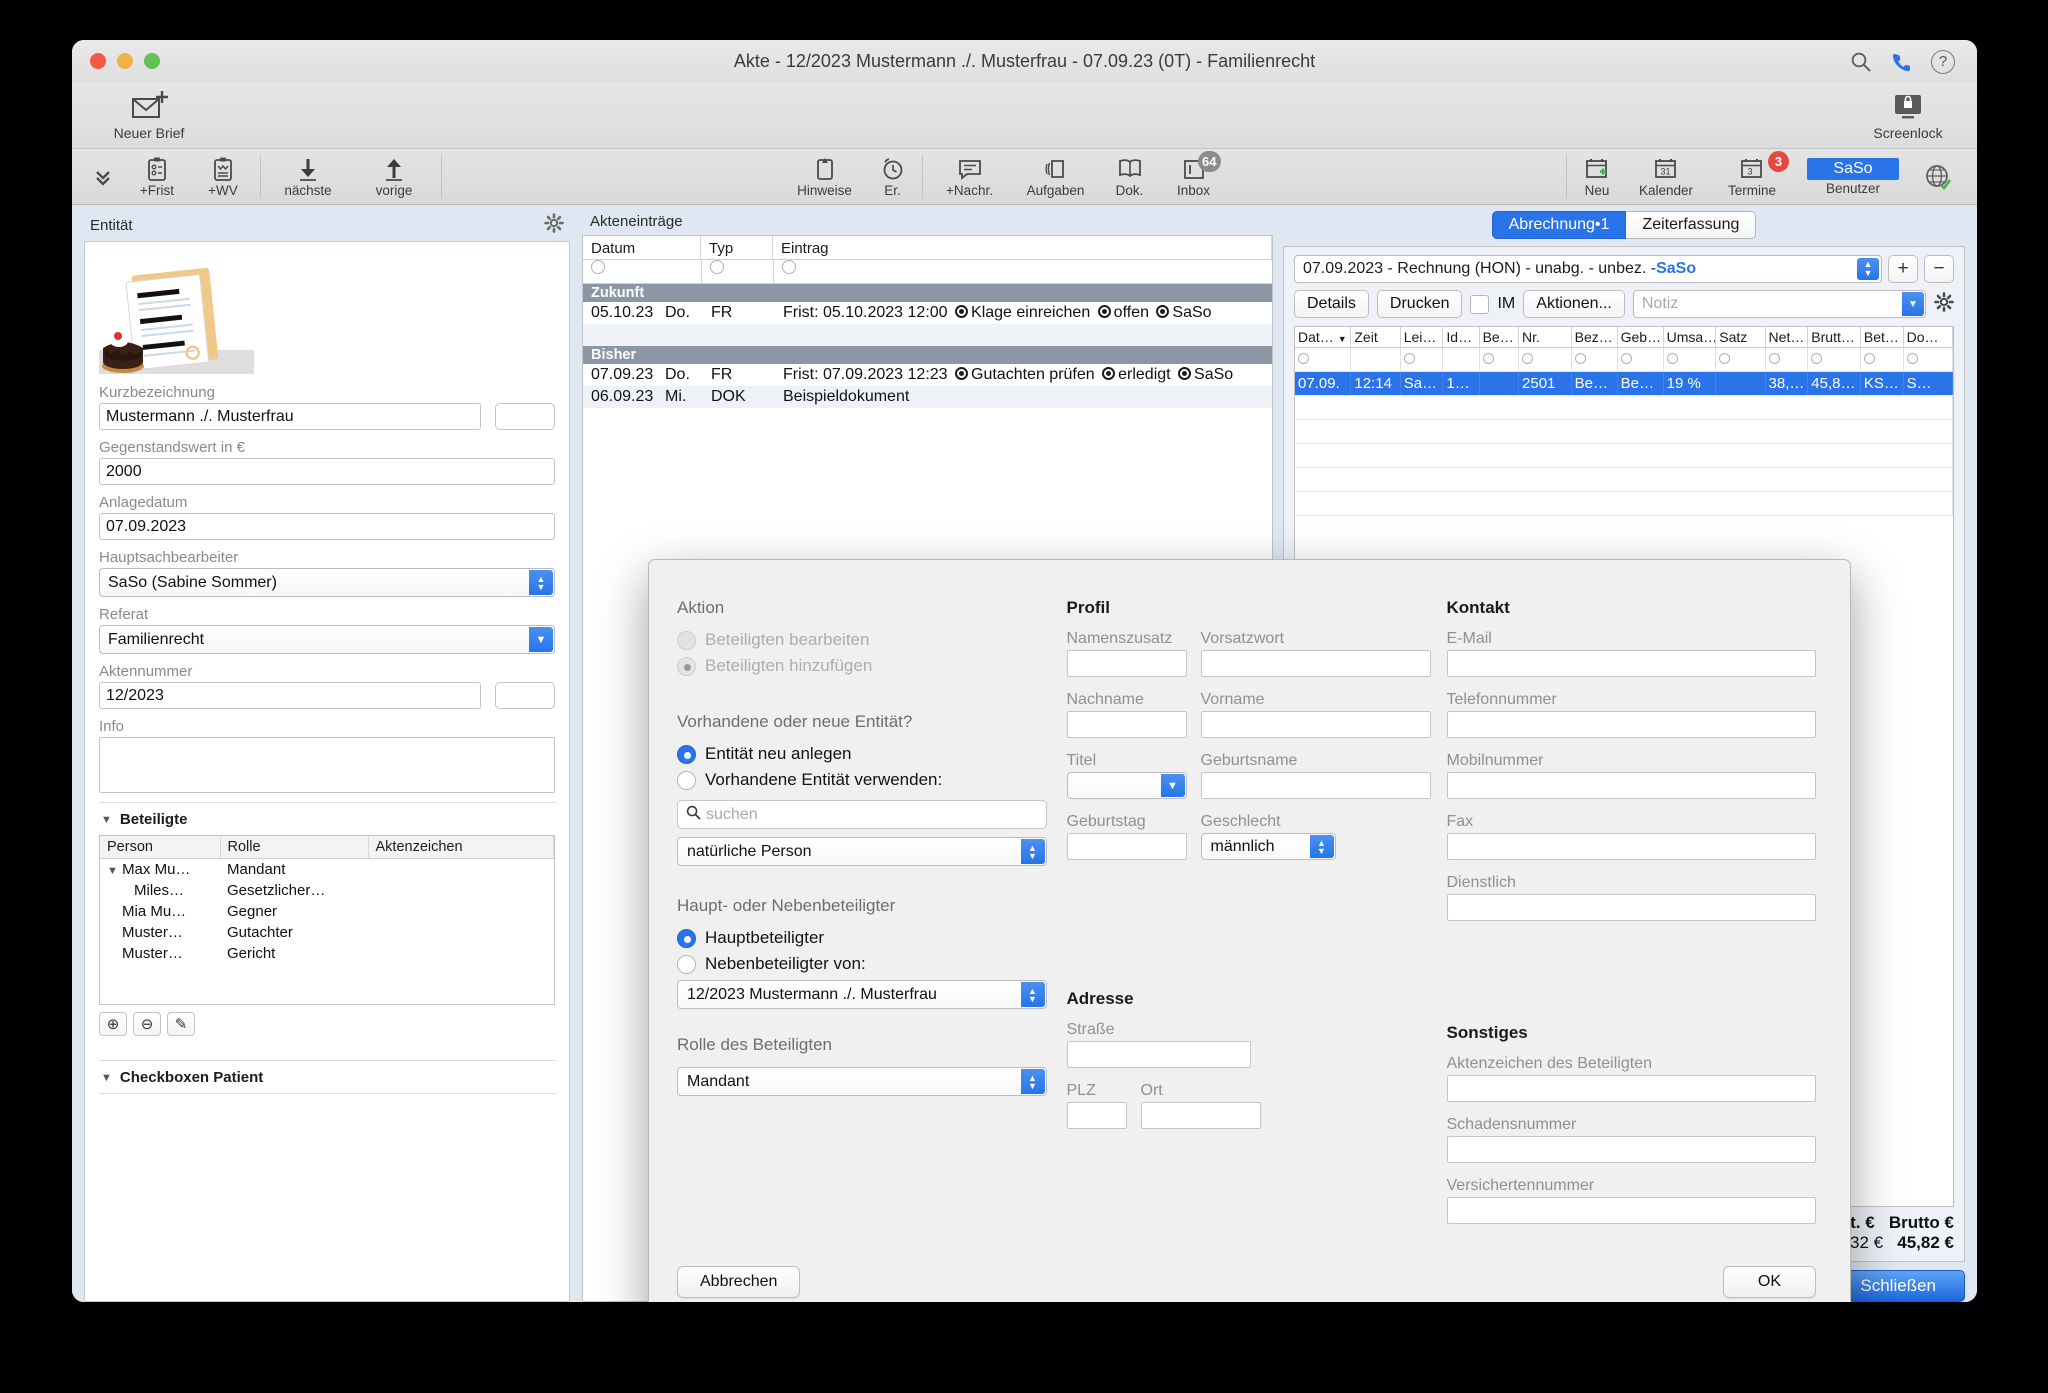 The image size is (2048, 1393). What do you see at coordinates (1666, 176) in the screenshot?
I see `calendar-button: 31 Kalender` at bounding box center [1666, 176].